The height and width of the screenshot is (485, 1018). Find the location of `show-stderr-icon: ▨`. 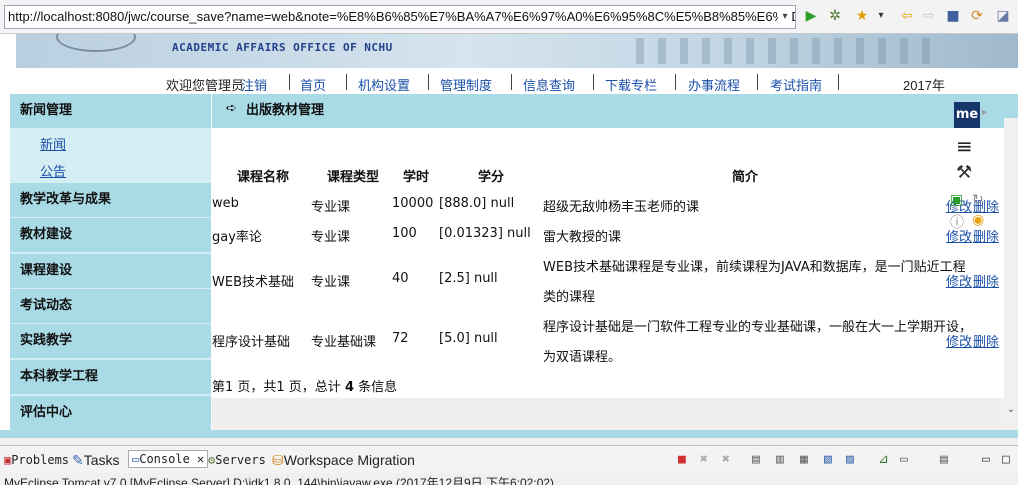

show-stderr-icon: ▨ is located at coordinates (850, 459).